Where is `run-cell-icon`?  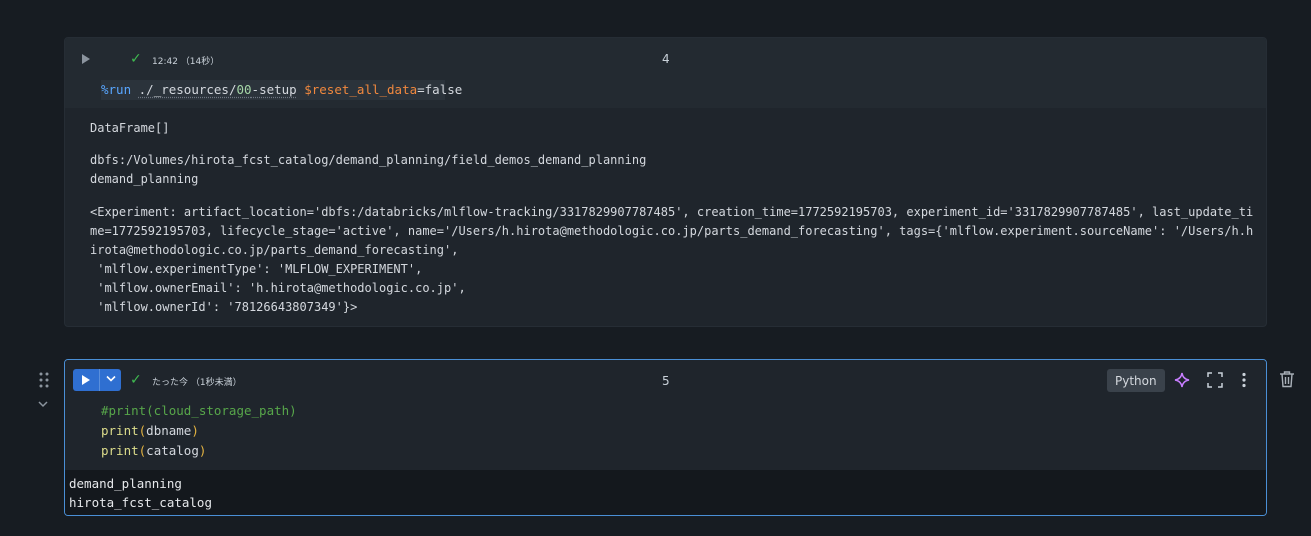
run-cell-icon is located at coordinates (86, 59).